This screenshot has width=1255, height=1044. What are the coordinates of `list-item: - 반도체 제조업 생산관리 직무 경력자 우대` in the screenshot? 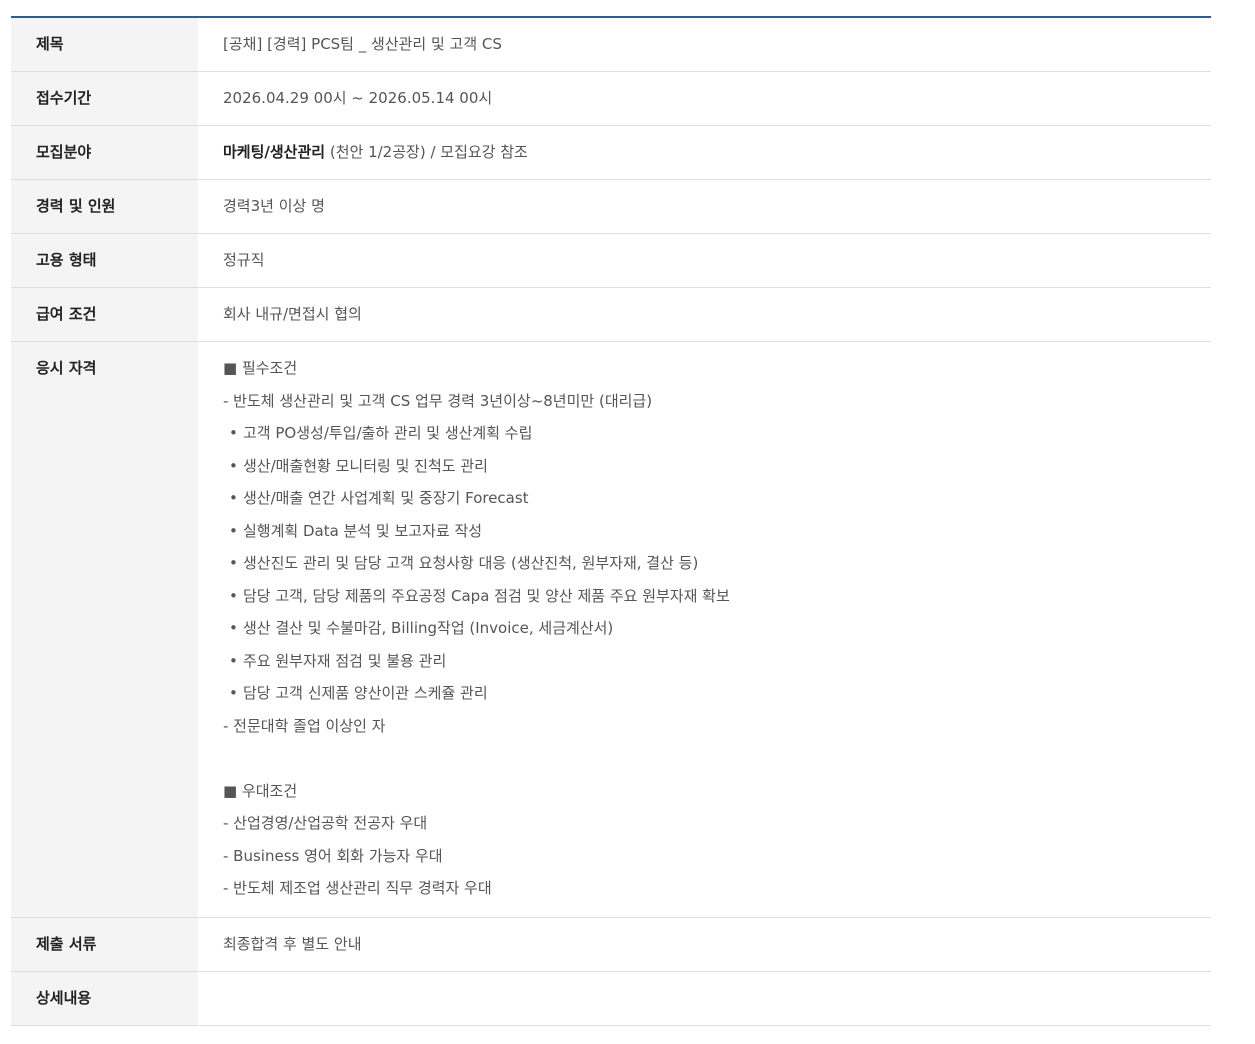 It's located at (357, 888).